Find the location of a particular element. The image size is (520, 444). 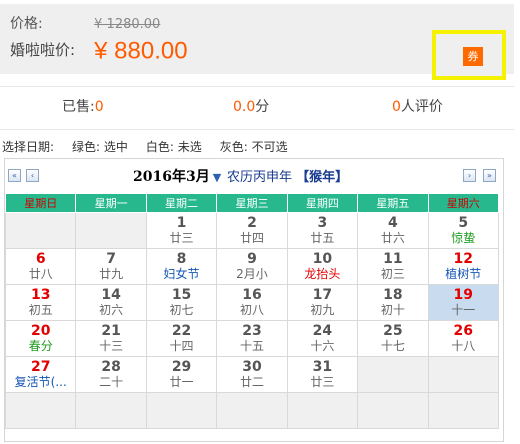

legend-white: 白色: 未选 is located at coordinates (173, 147).